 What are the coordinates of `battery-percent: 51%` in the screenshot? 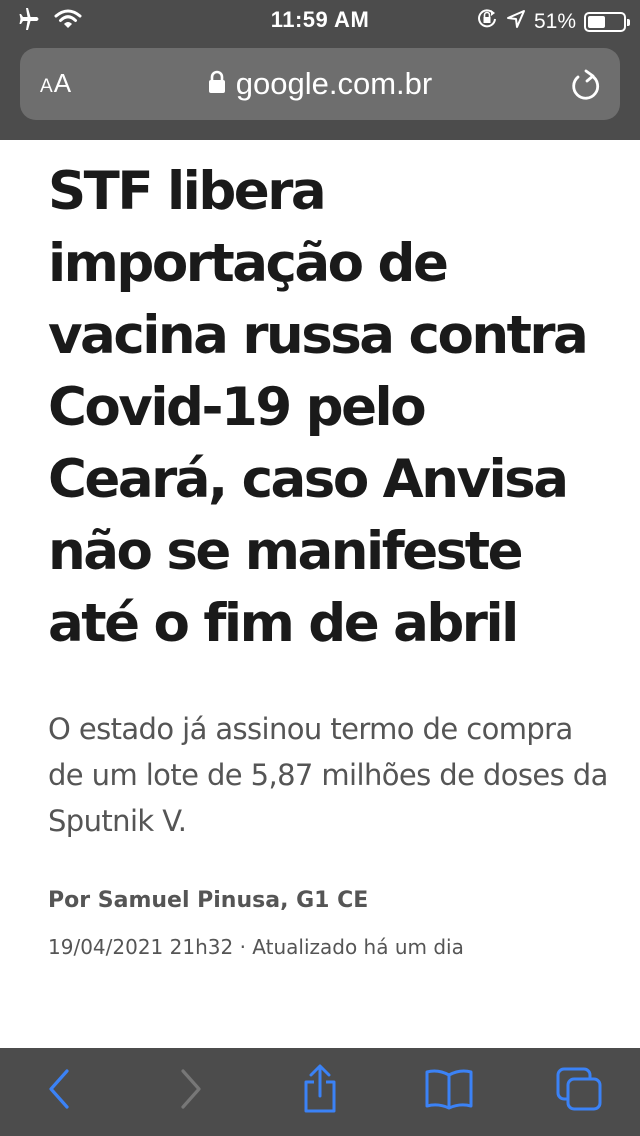 It's located at (554, 21).